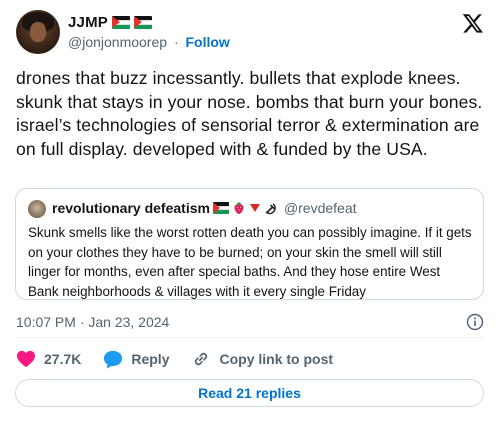  I want to click on quoted-author-name: revolutionary defeatism, so click(131, 208).